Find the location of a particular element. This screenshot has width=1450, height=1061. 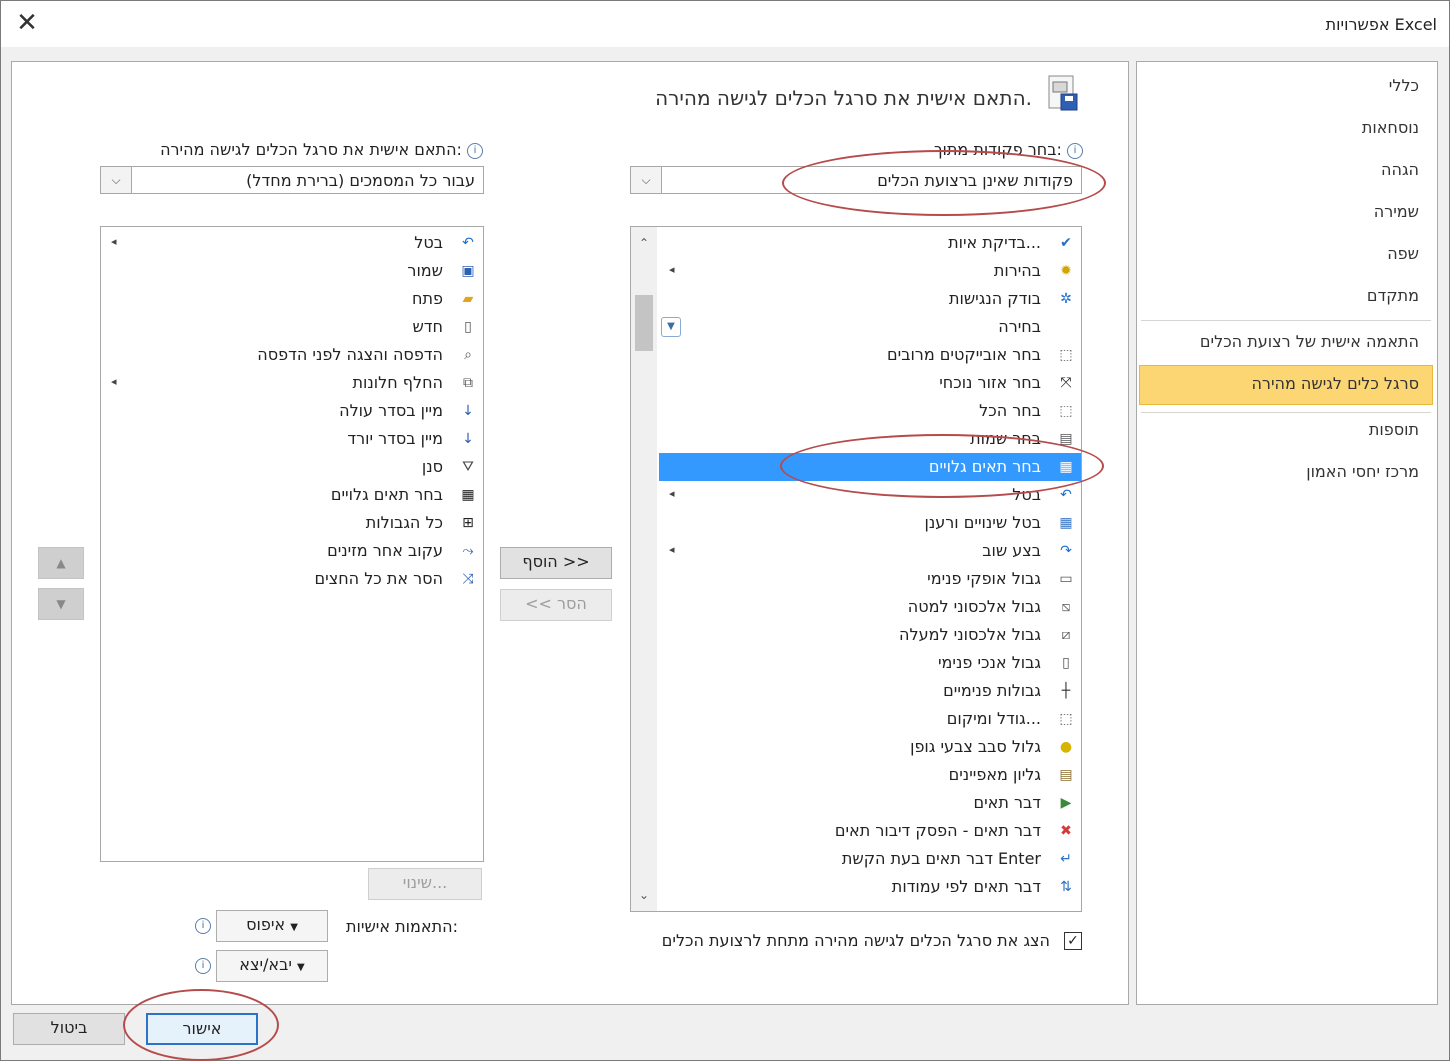

command-row: ⧄ גבול אלכסוני למעלה is located at coordinates (870, 635).